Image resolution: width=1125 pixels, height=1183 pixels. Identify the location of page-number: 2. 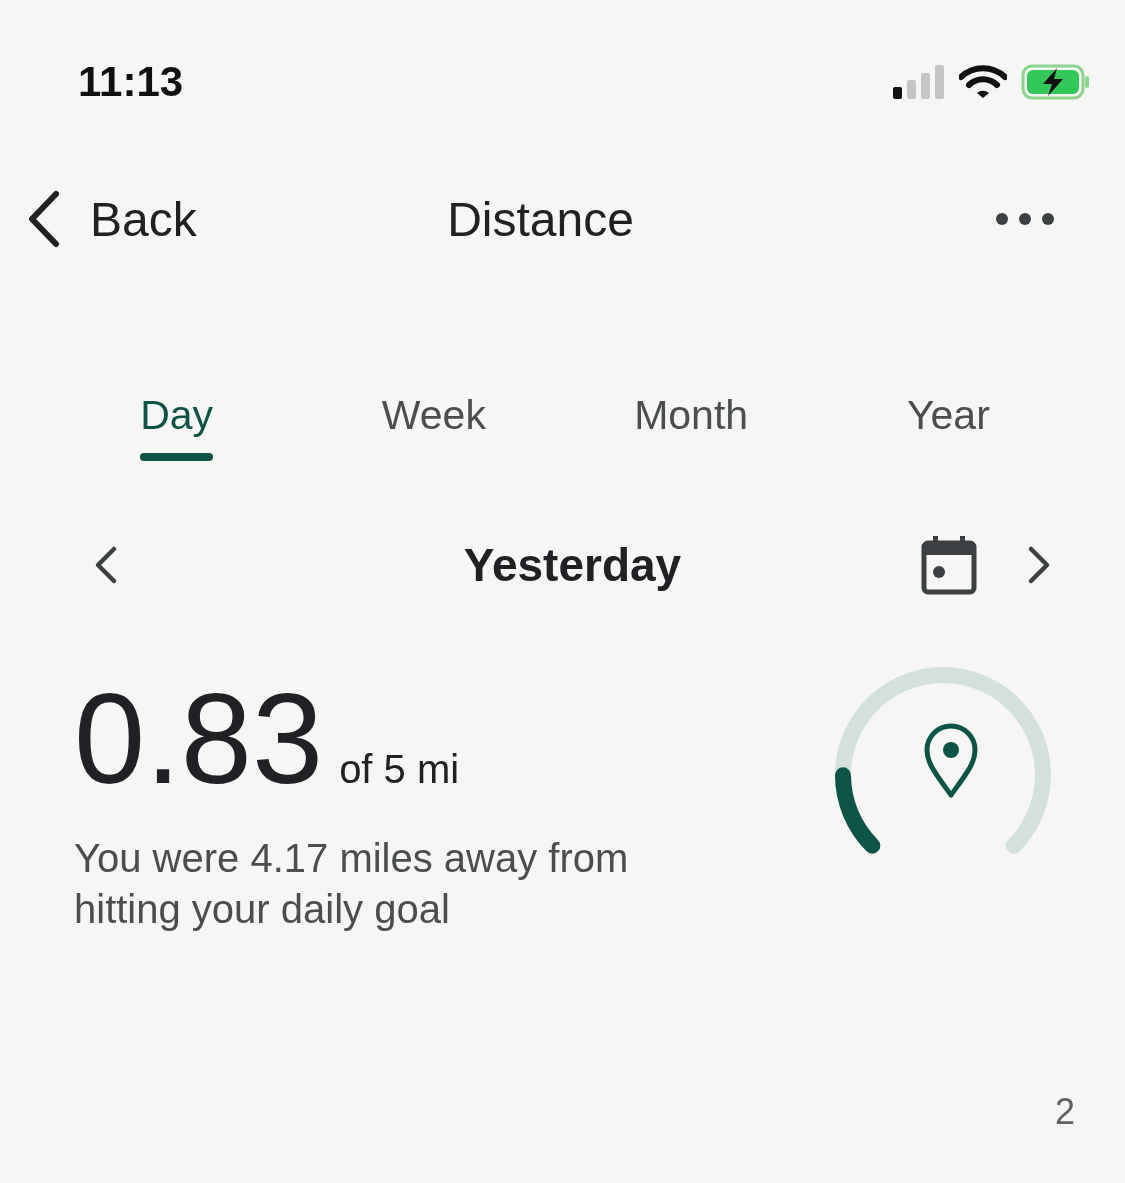
(1064, 1112).